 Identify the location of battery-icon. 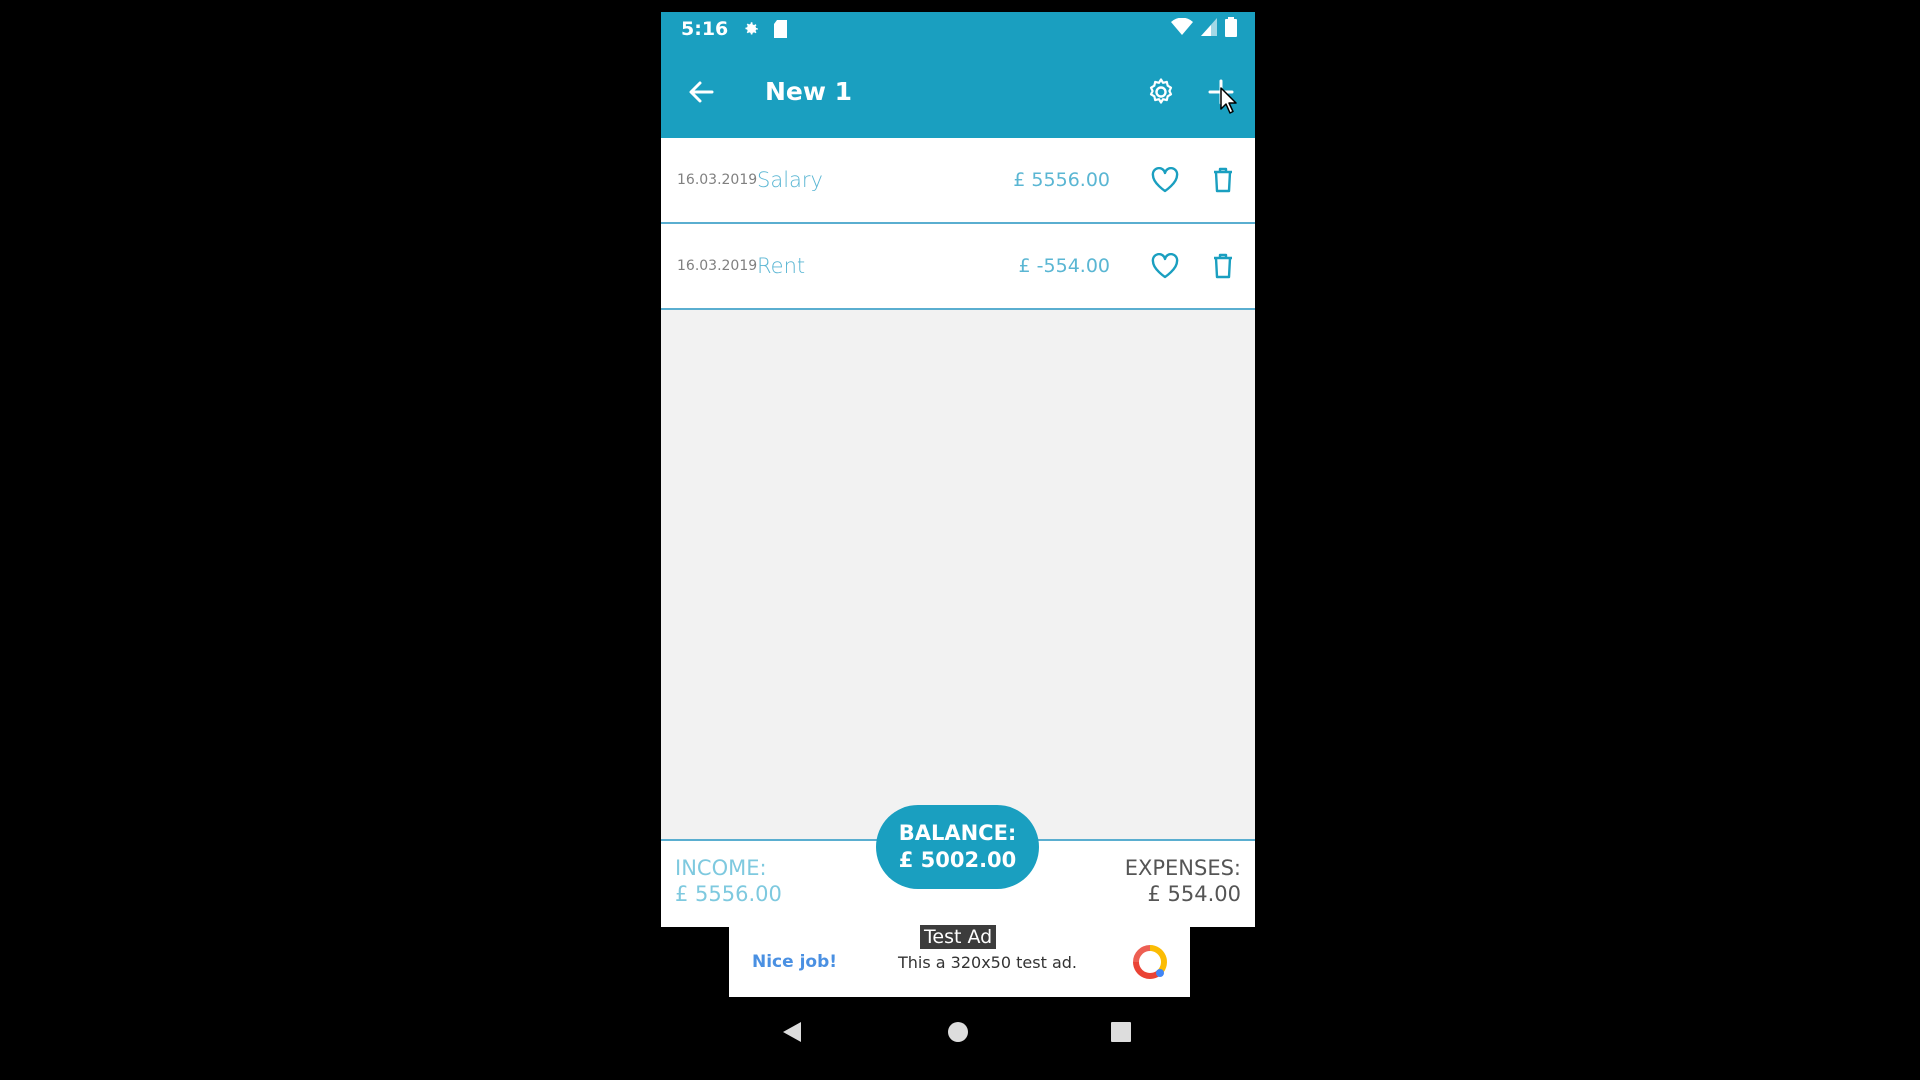
(1231, 28).